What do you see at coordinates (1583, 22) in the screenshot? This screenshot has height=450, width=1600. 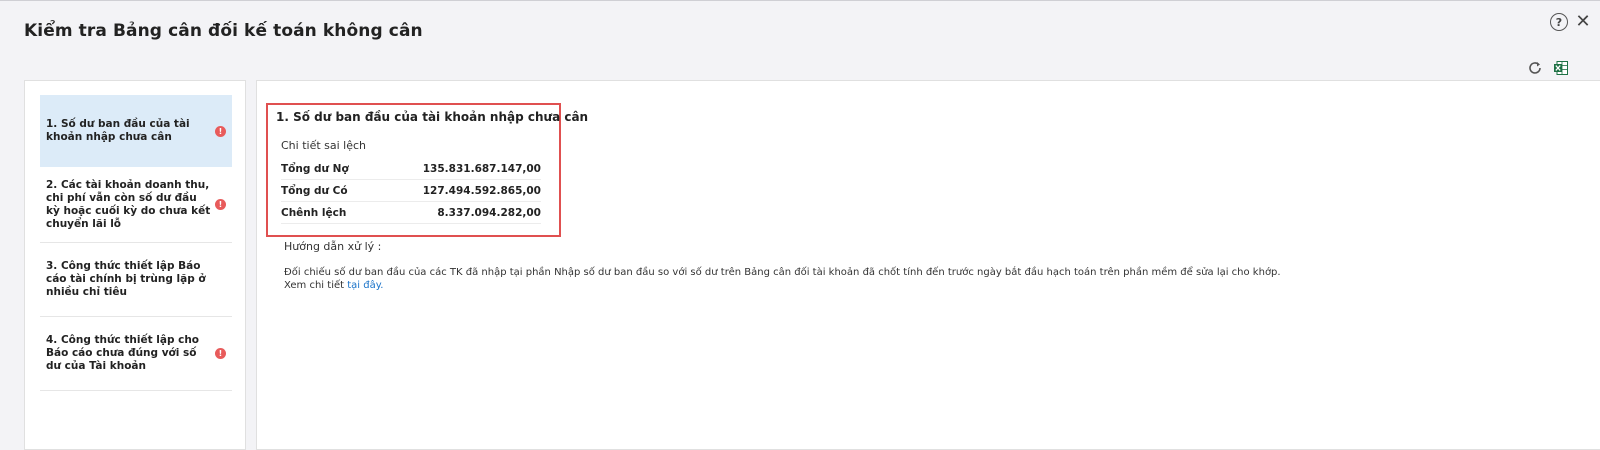 I see `close-icon: ✕` at bounding box center [1583, 22].